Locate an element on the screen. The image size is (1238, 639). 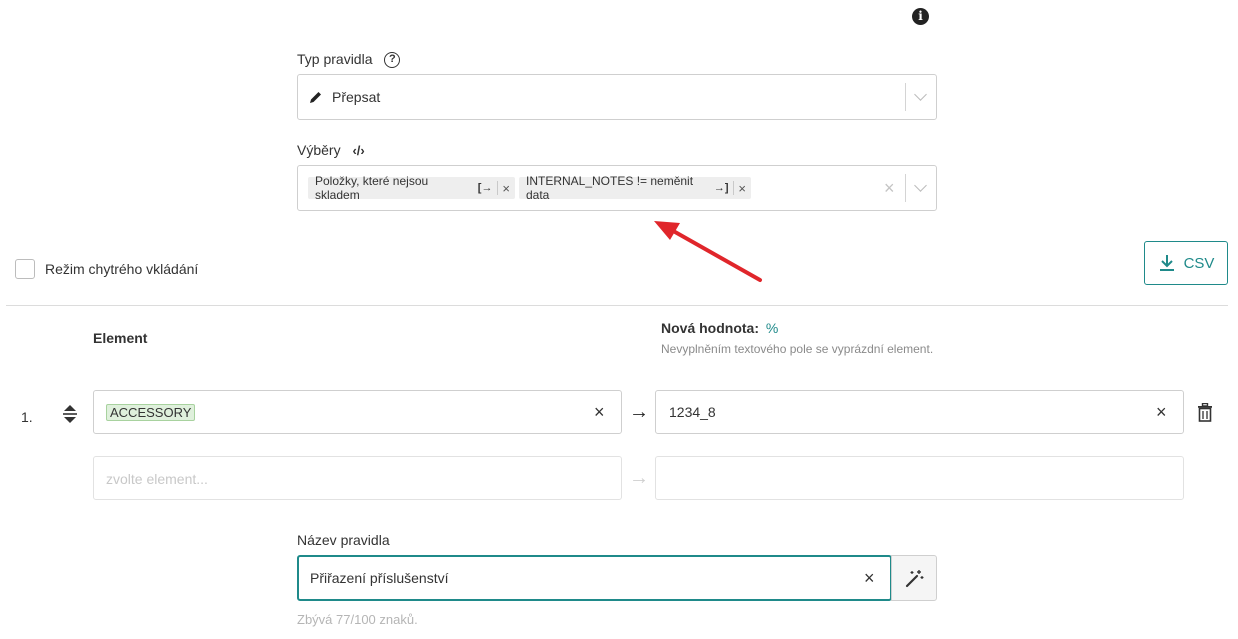
rule-type-value: Přepsat is located at coordinates (356, 97).